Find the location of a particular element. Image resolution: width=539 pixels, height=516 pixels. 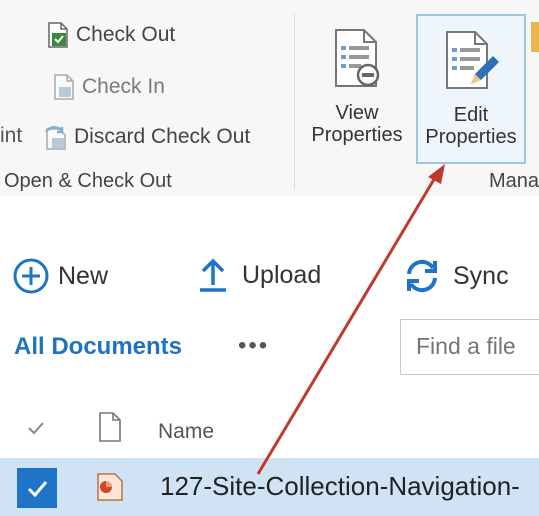

view-properties-button: View Properties is located at coordinates (357, 89).